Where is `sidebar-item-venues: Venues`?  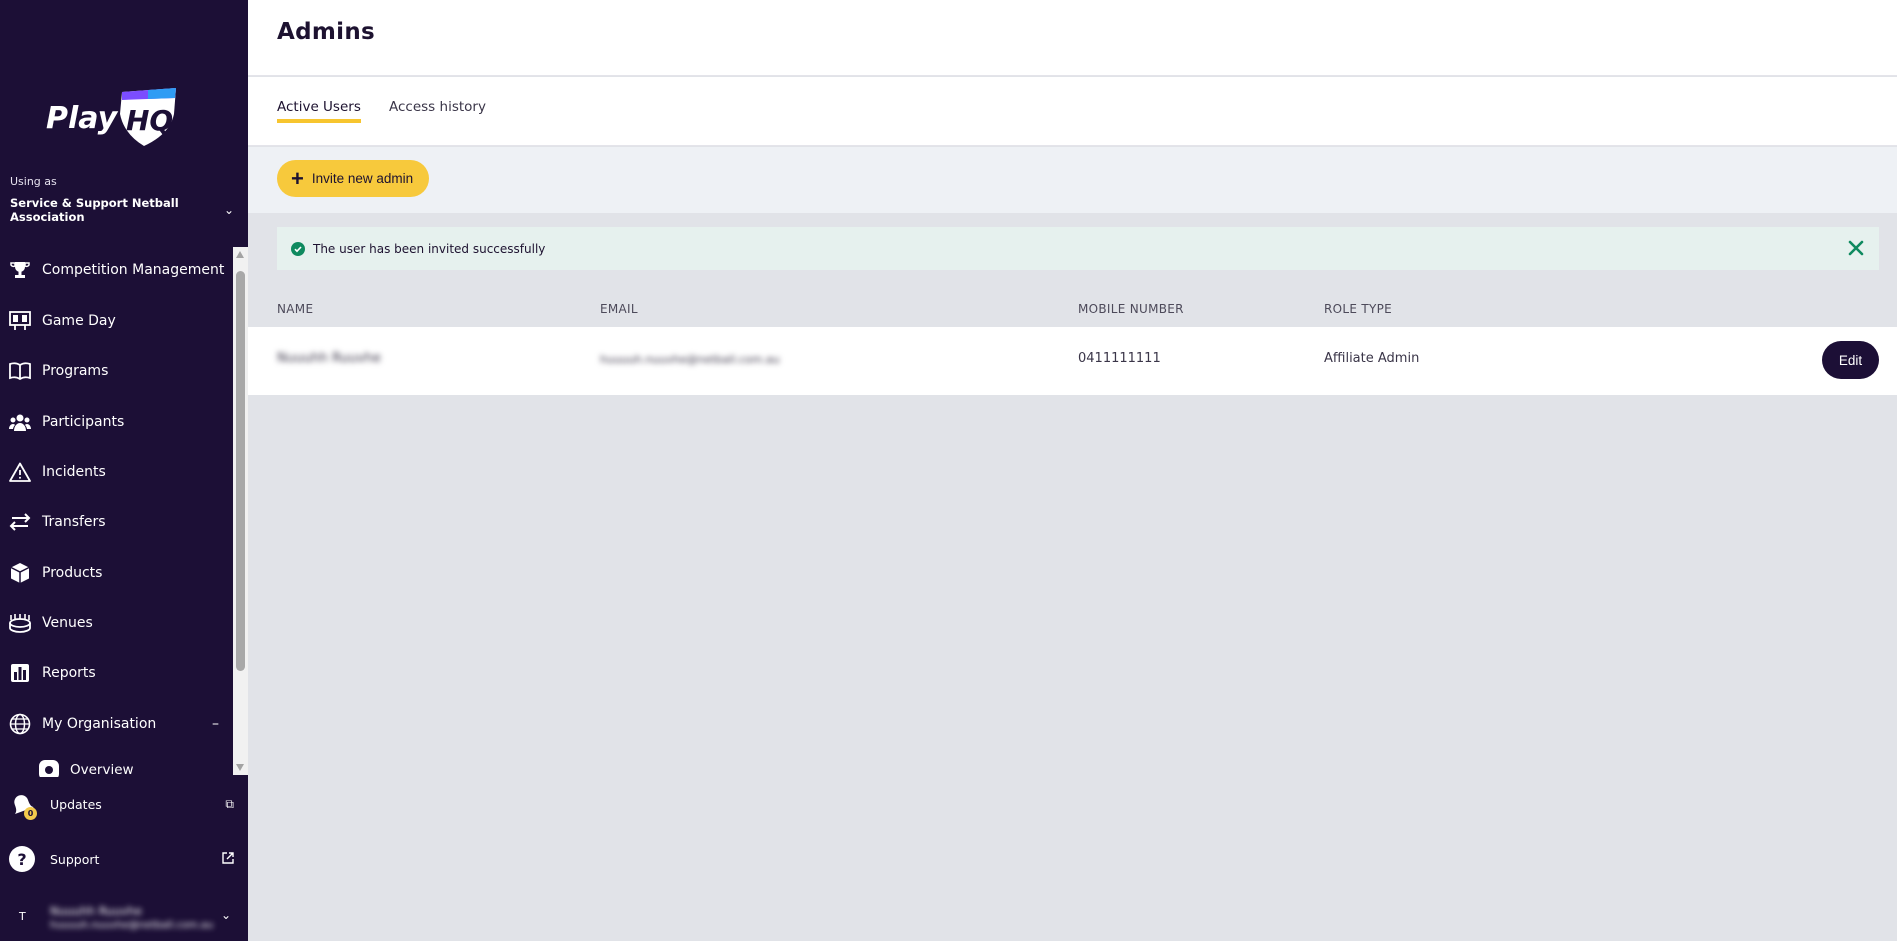 sidebar-item-venues: Venues is located at coordinates (116, 623).